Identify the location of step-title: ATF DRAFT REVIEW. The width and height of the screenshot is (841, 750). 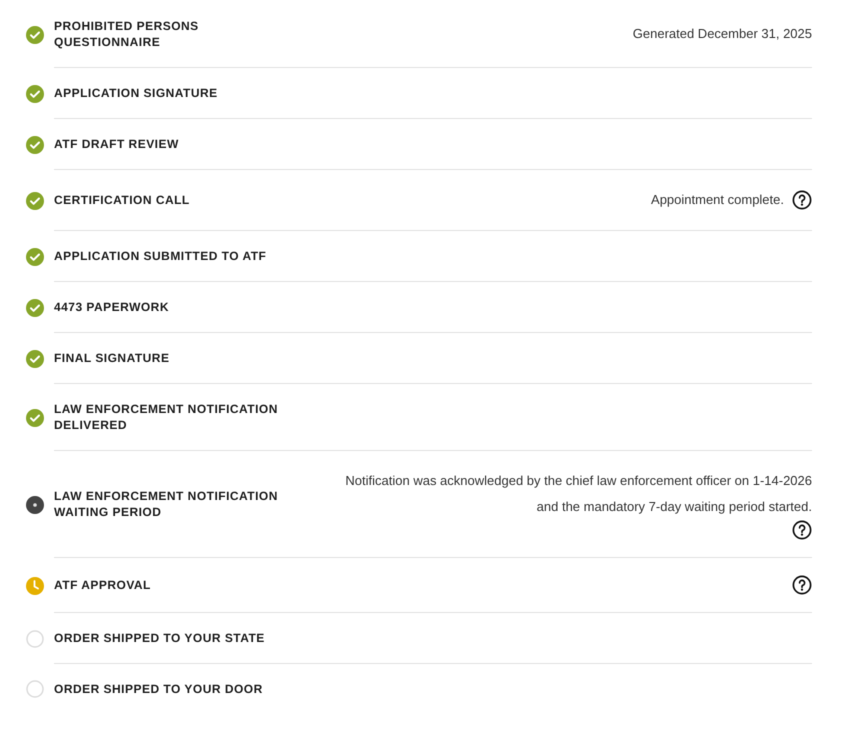
(117, 144).